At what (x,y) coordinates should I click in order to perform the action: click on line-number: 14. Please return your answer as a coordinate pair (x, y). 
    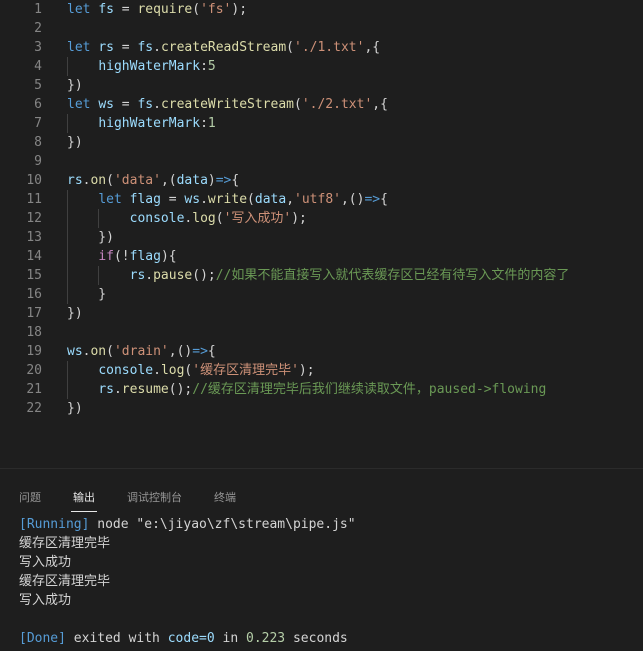
    Looking at the image, I should click on (34, 256).